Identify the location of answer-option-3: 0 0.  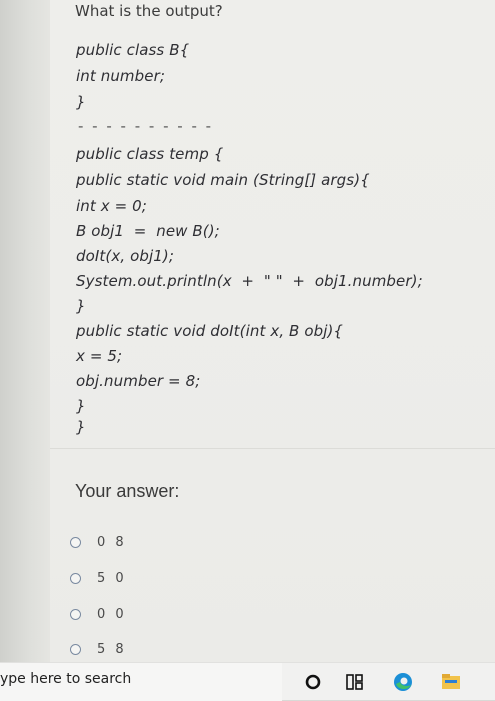
(98, 614).